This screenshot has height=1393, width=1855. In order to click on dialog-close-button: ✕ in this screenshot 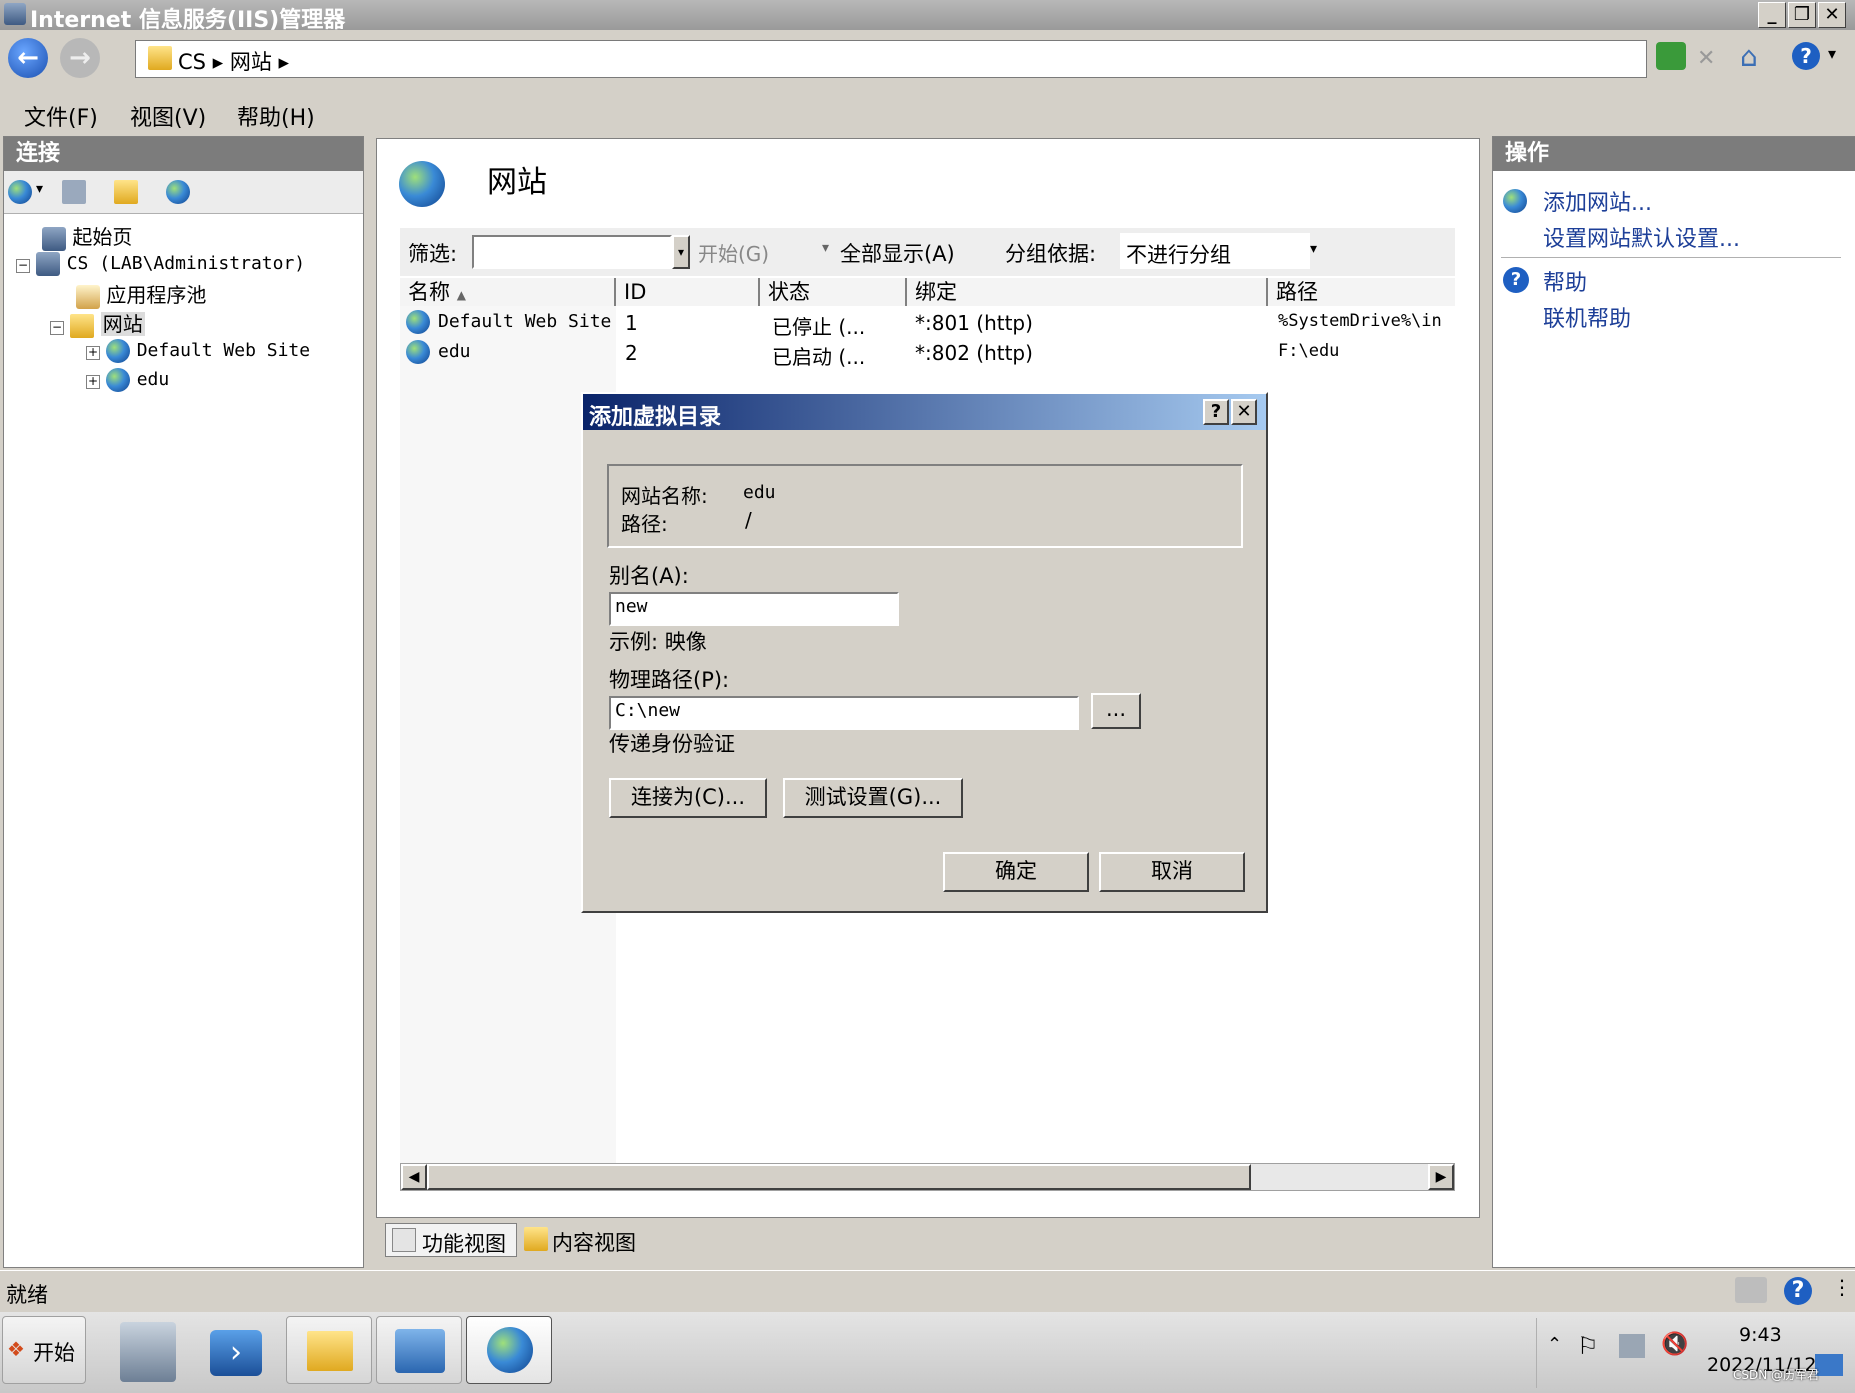, I will do `click(1244, 412)`.